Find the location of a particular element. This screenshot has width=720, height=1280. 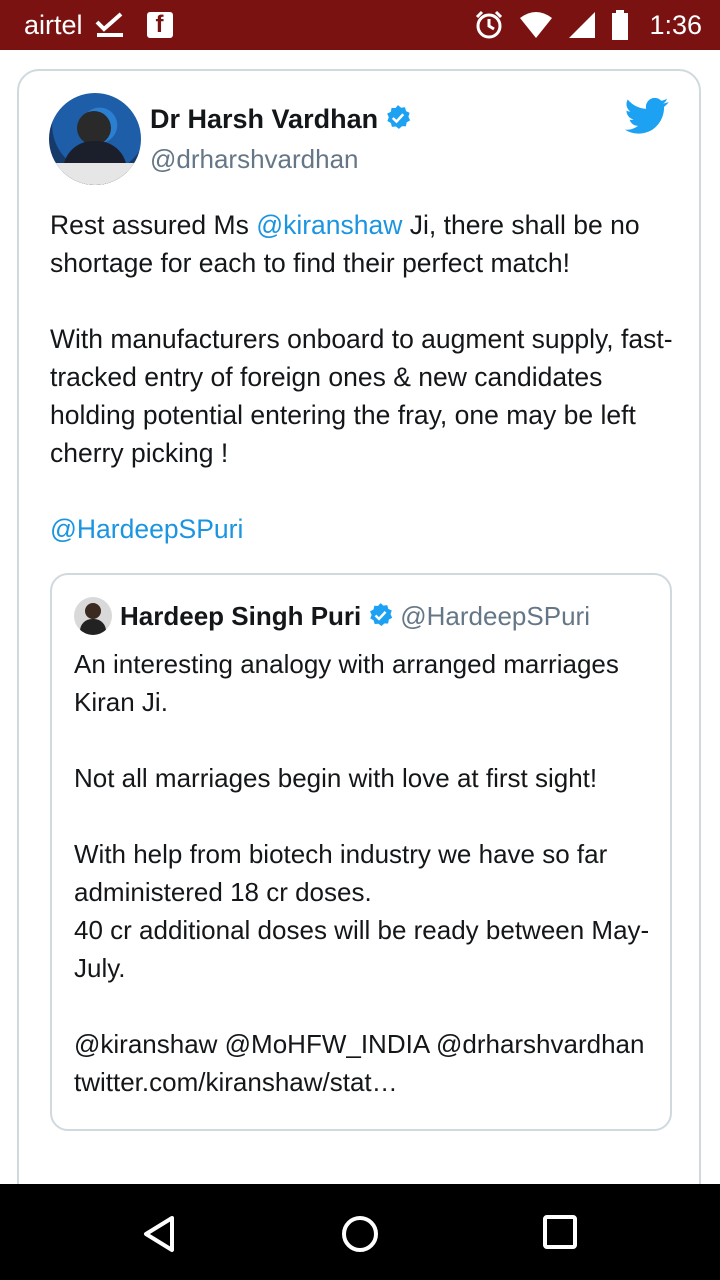

recents-icon is located at coordinates (560, 1234).